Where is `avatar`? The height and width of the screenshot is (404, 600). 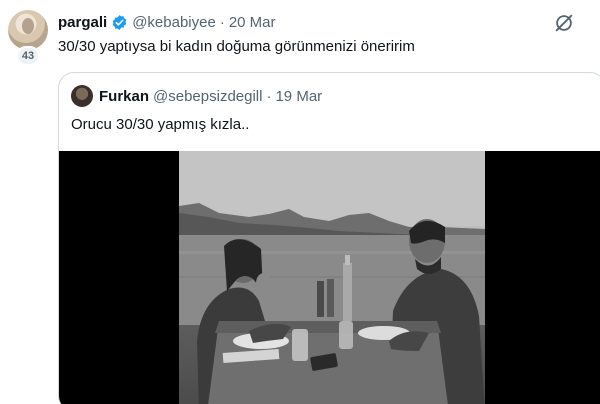
avatar is located at coordinates (28, 30).